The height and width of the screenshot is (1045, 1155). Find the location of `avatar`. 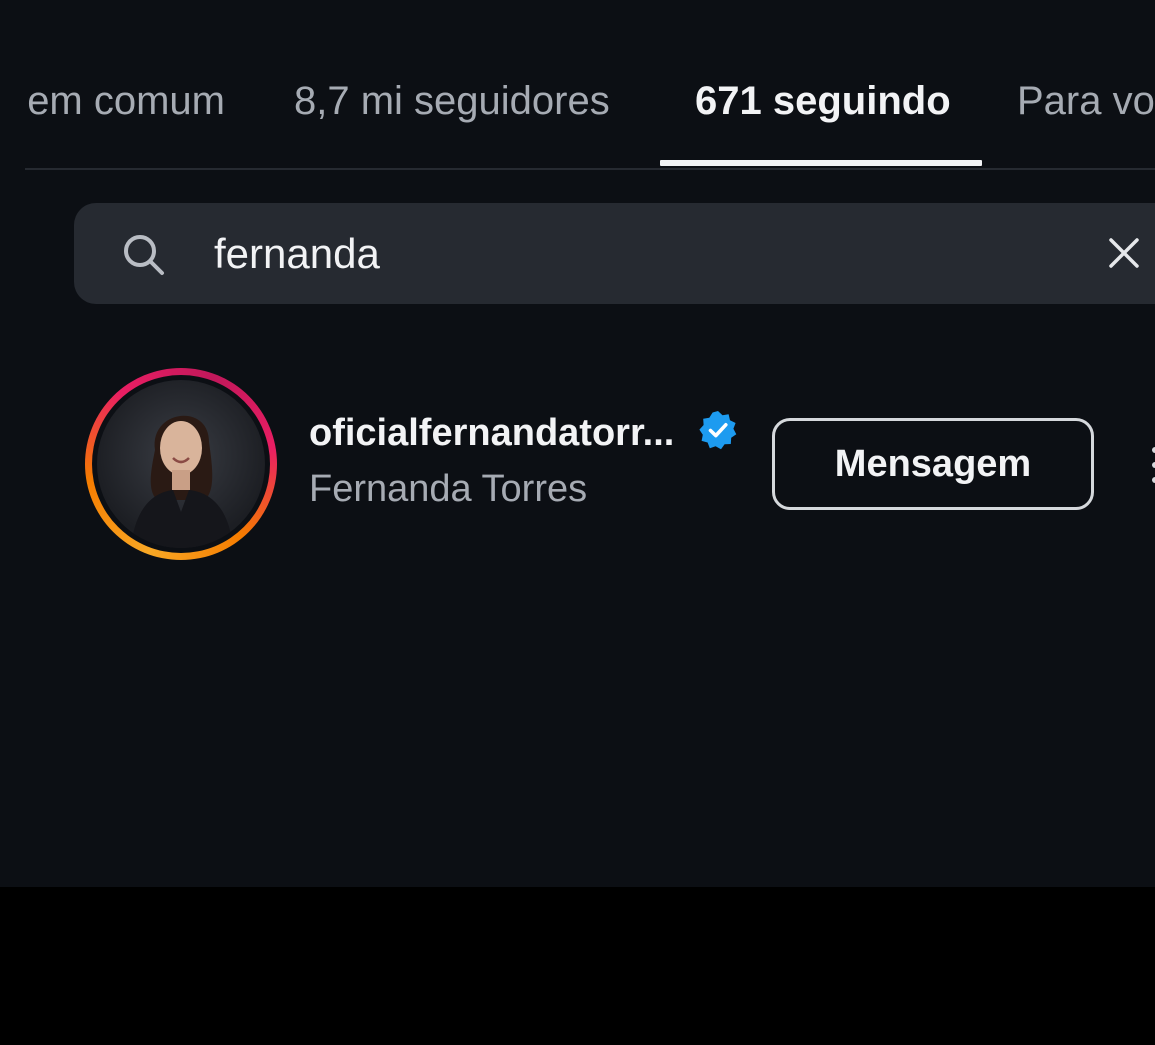

avatar is located at coordinates (181, 464).